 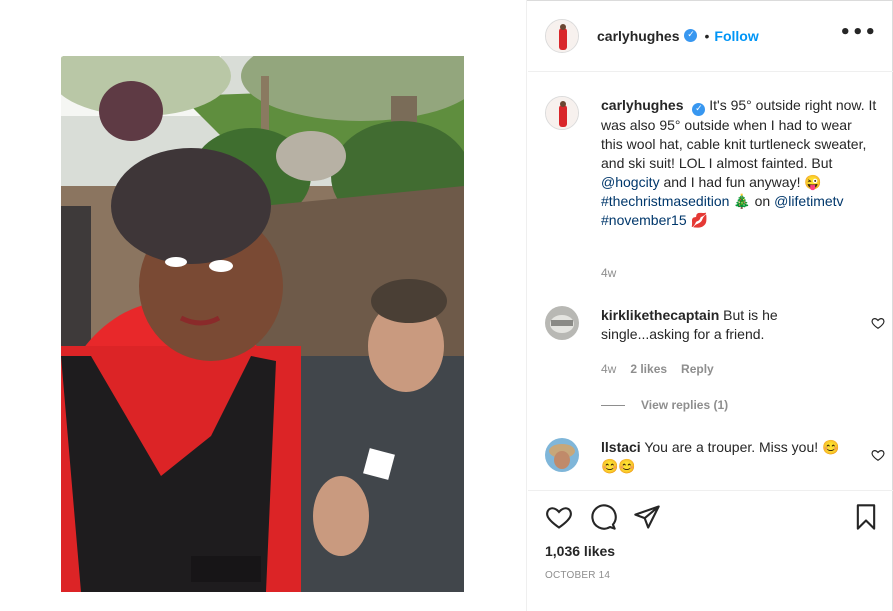 What do you see at coordinates (577, 575) in the screenshot?
I see `post-date: OCTOBER 14` at bounding box center [577, 575].